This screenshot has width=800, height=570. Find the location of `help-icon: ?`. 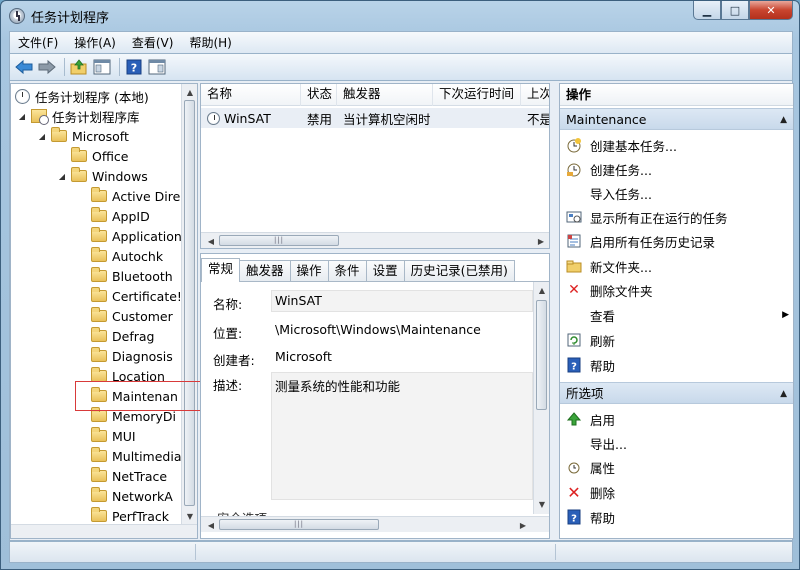

help-icon: ? is located at coordinates (134, 67).